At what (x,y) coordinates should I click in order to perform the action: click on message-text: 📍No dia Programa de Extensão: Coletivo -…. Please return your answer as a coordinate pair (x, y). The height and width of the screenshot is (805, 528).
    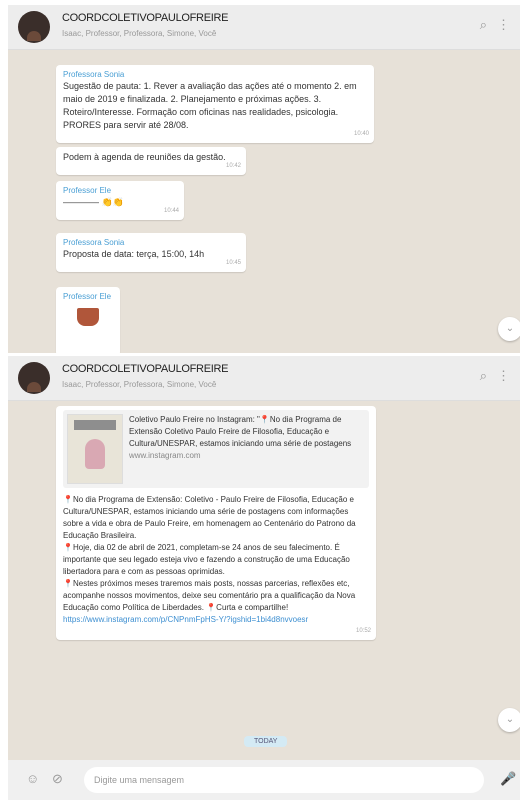
    Looking at the image, I should click on (216, 560).